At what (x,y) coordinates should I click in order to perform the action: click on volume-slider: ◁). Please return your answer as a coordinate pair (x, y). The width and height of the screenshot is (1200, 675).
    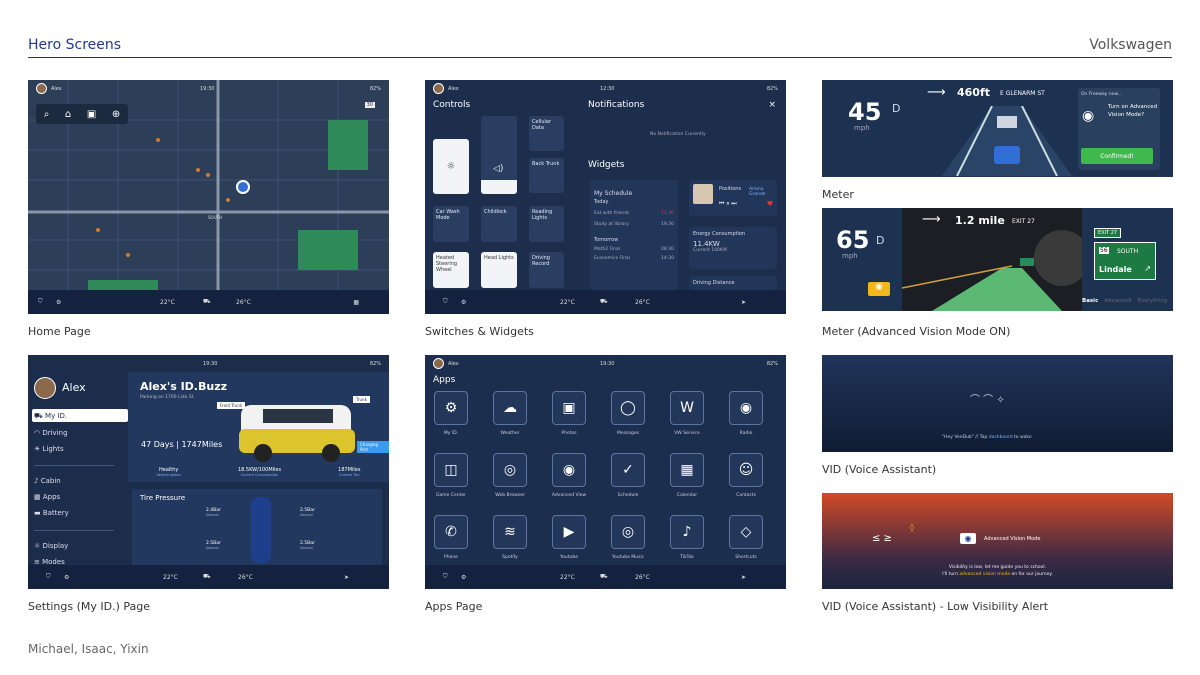
    Looking at the image, I should click on (499, 155).